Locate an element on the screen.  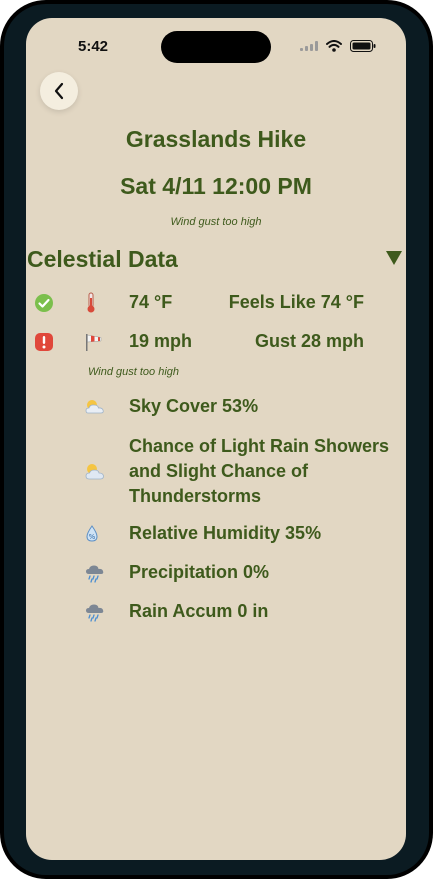
battery-icon is located at coordinates (363, 46).